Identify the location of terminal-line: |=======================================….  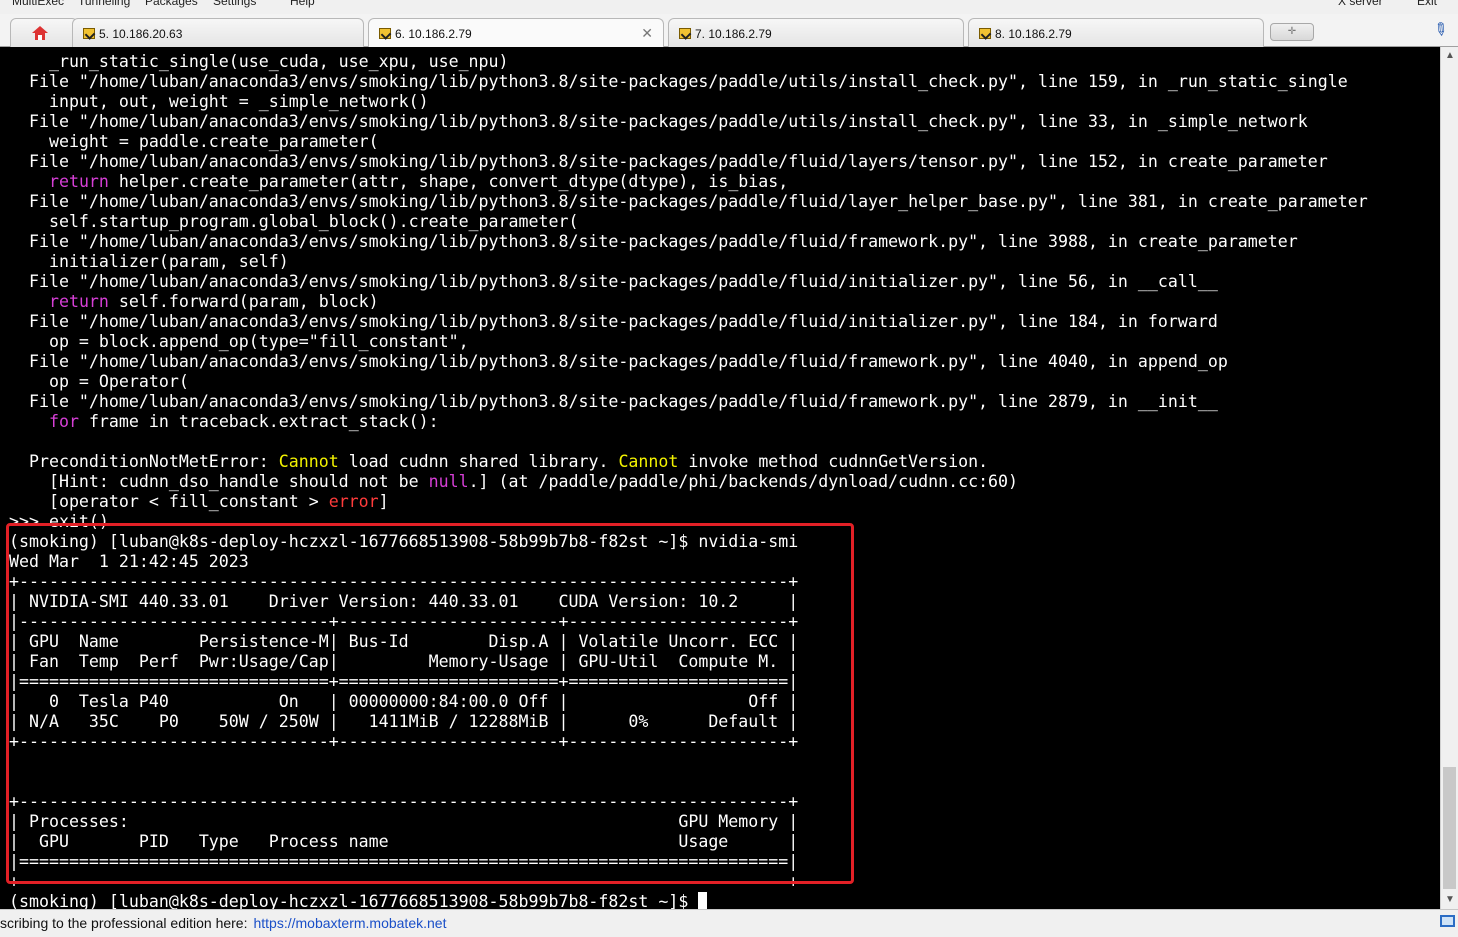
(688, 862).